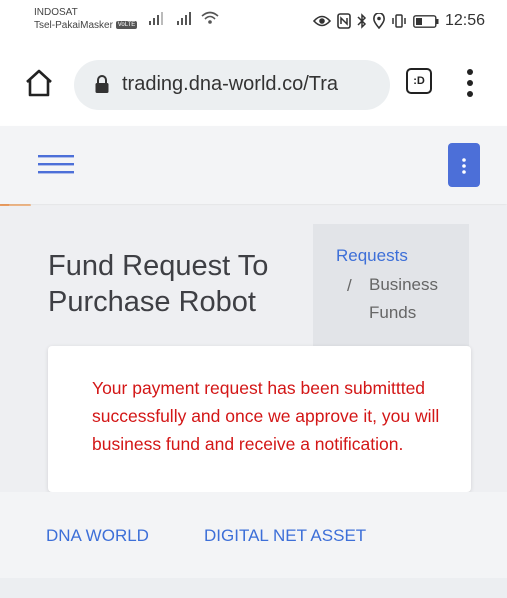  What do you see at coordinates (253, 588) in the screenshot?
I see `bottom-strip` at bounding box center [253, 588].